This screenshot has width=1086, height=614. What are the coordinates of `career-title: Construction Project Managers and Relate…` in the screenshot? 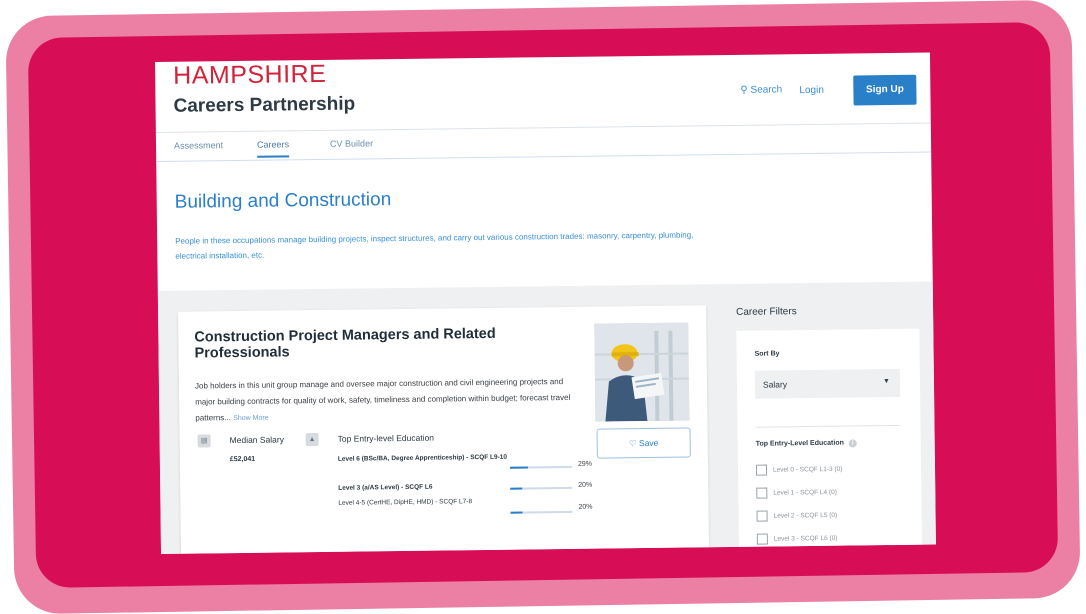 It's located at (384, 343).